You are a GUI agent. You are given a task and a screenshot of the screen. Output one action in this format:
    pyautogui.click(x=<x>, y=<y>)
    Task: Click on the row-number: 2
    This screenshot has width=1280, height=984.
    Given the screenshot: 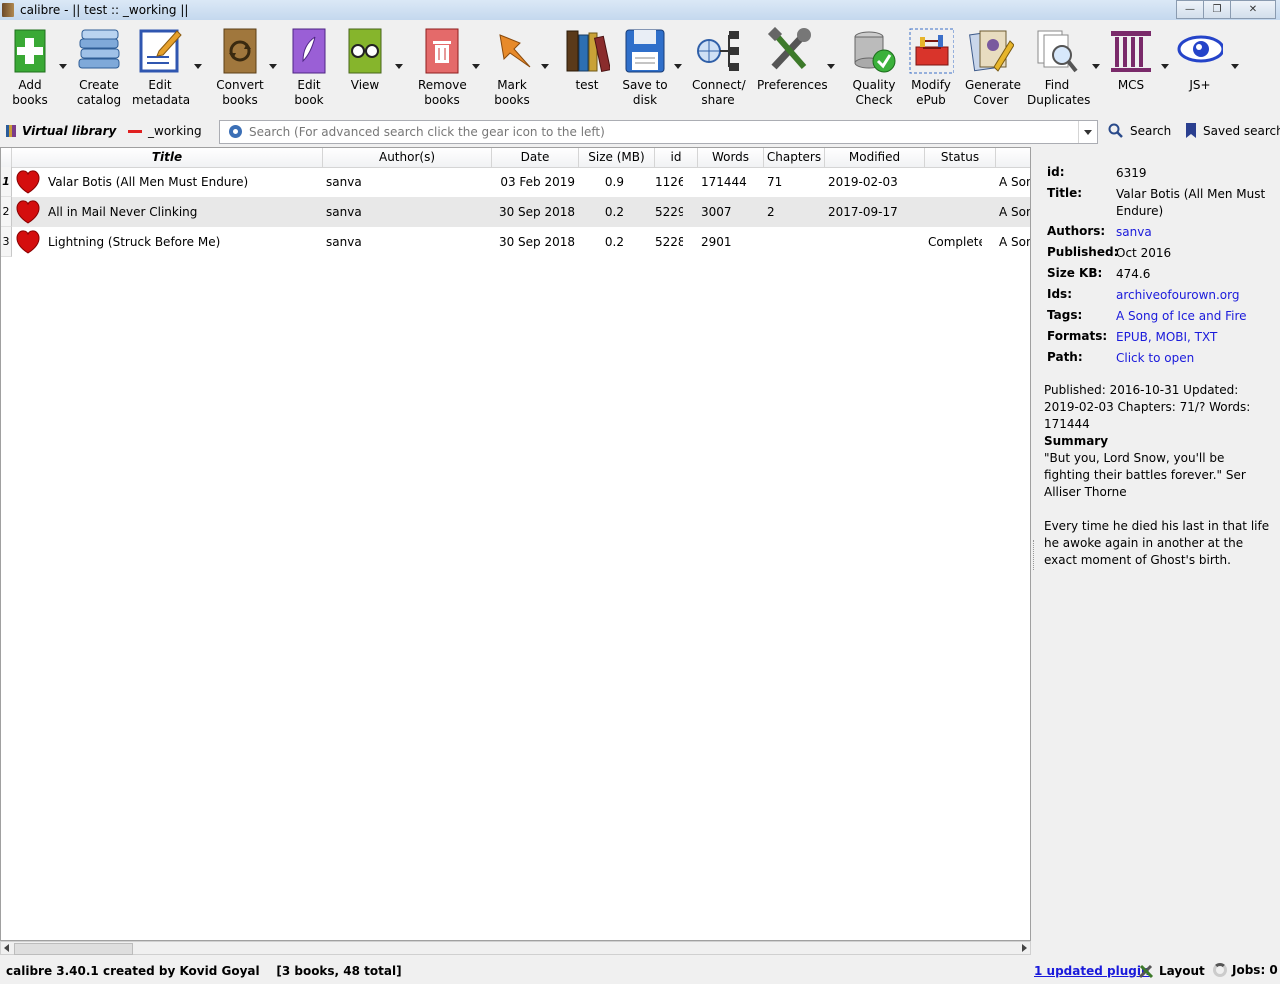 What is the action you would take?
    pyautogui.click(x=6, y=212)
    